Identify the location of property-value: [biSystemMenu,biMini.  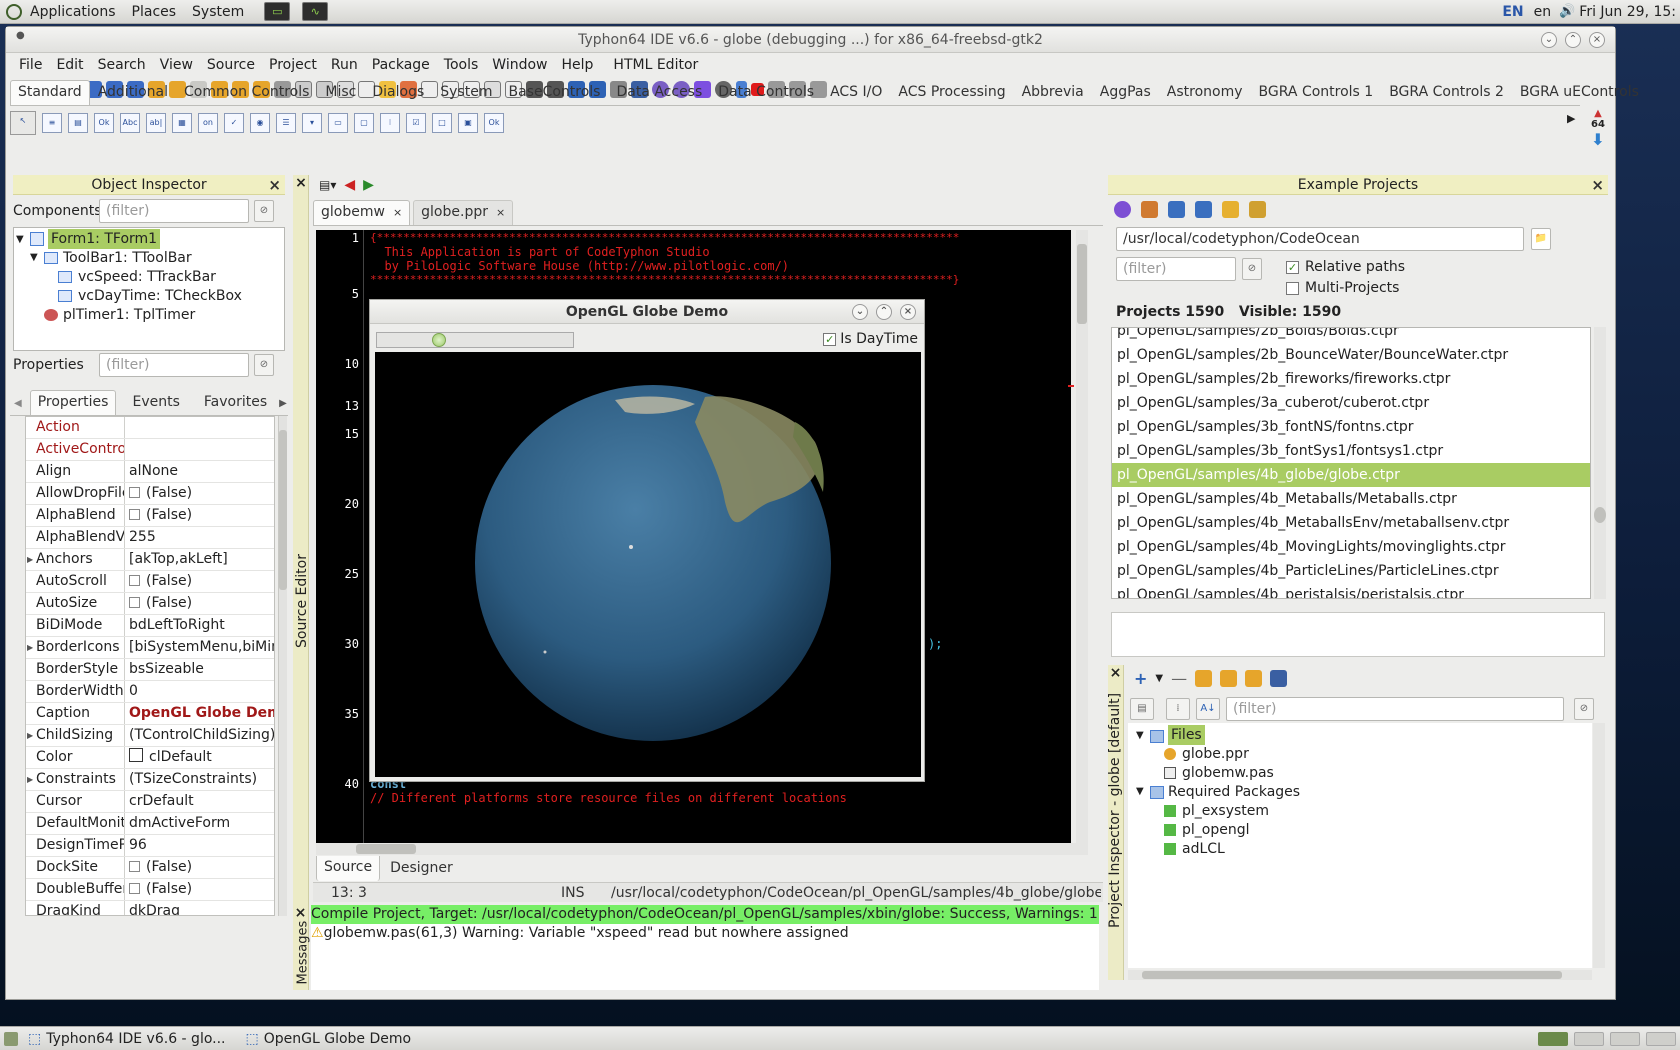
(199, 647).